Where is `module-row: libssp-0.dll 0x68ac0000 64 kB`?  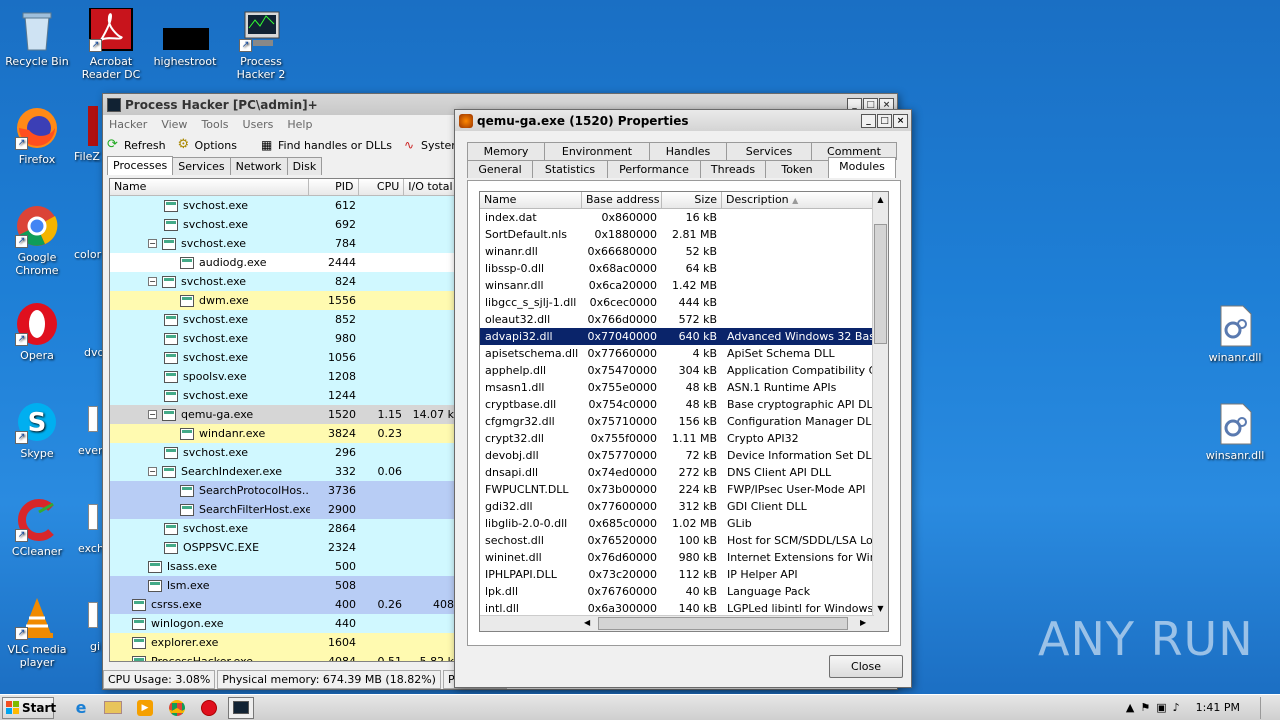
module-row: libssp-0.dll 0x68ac0000 64 kB is located at coordinates (676, 268).